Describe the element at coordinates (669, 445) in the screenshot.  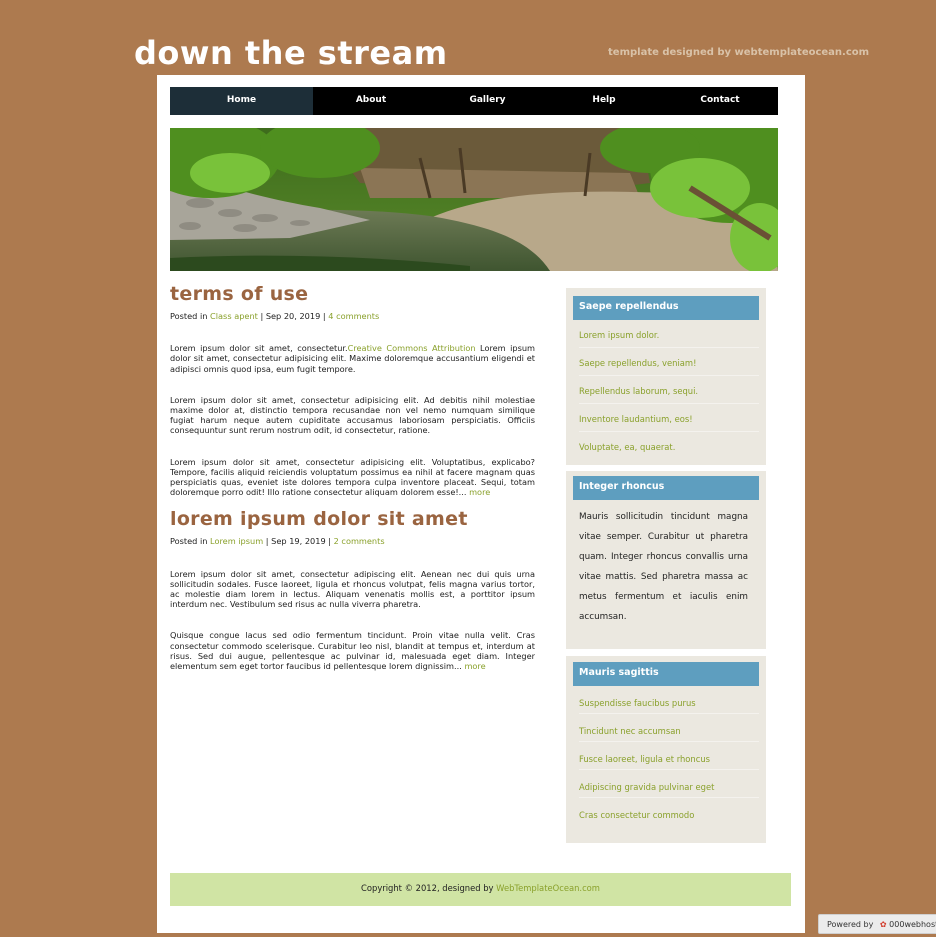
I see `sidebar-link-item: Voluptate, ea, quaerat.` at that location.